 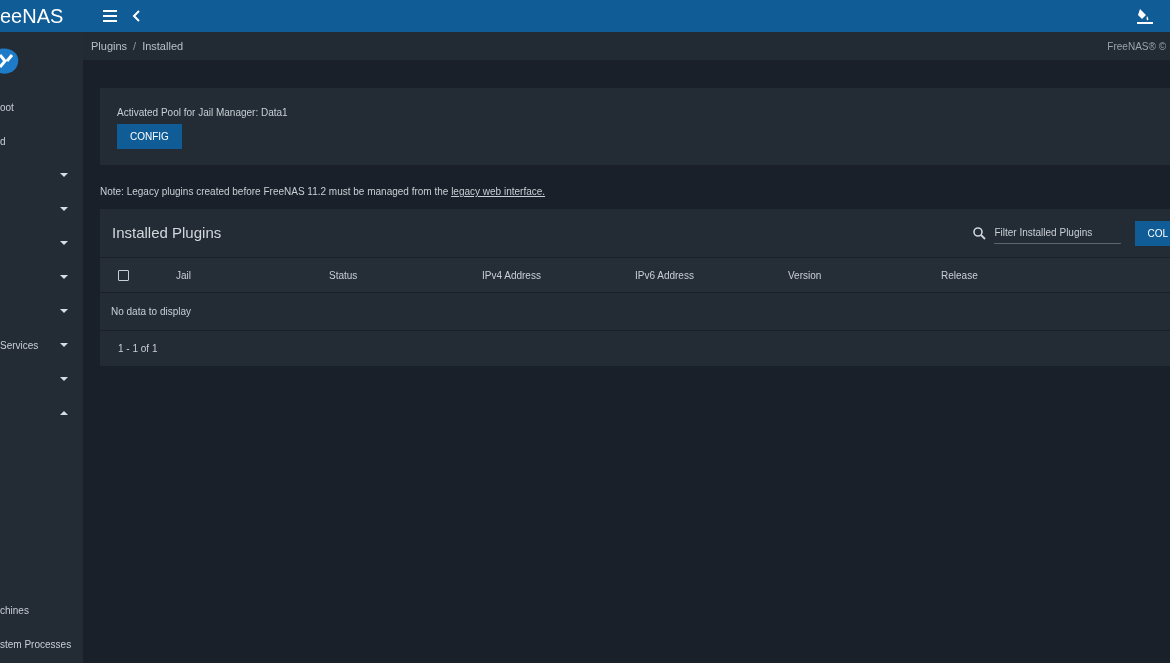 I want to click on menu-button, so click(x=110, y=16).